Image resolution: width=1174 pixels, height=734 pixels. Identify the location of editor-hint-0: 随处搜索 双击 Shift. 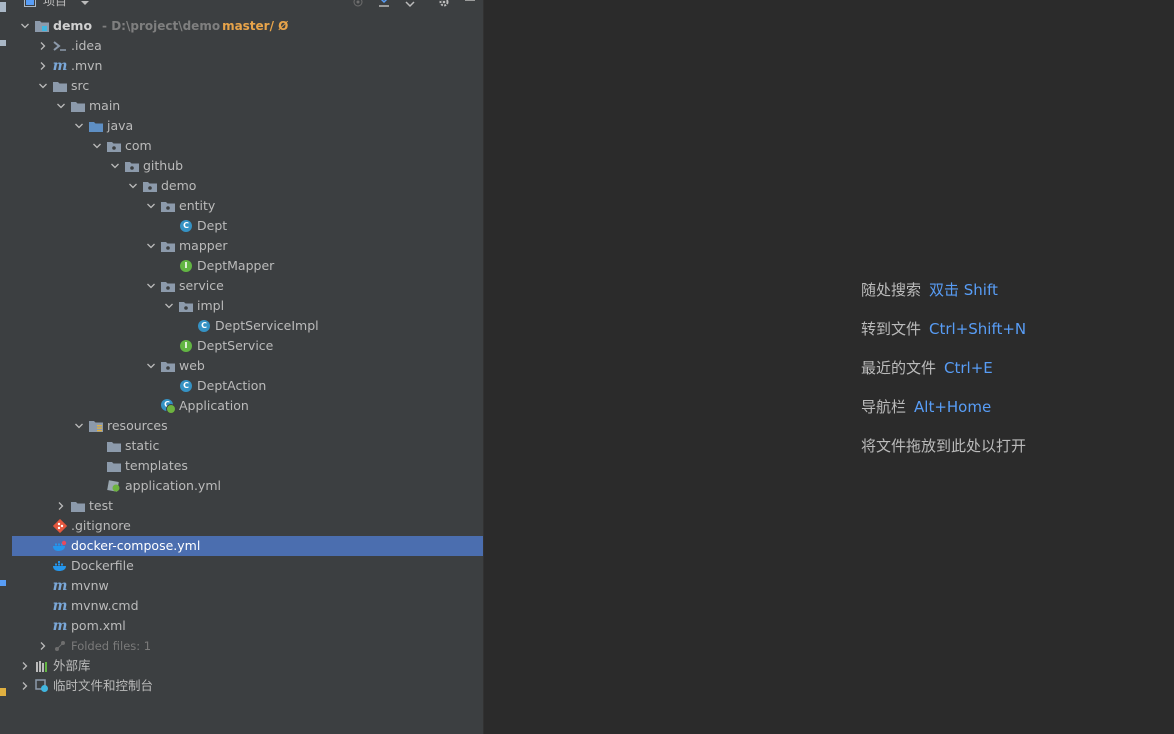
(929, 289).